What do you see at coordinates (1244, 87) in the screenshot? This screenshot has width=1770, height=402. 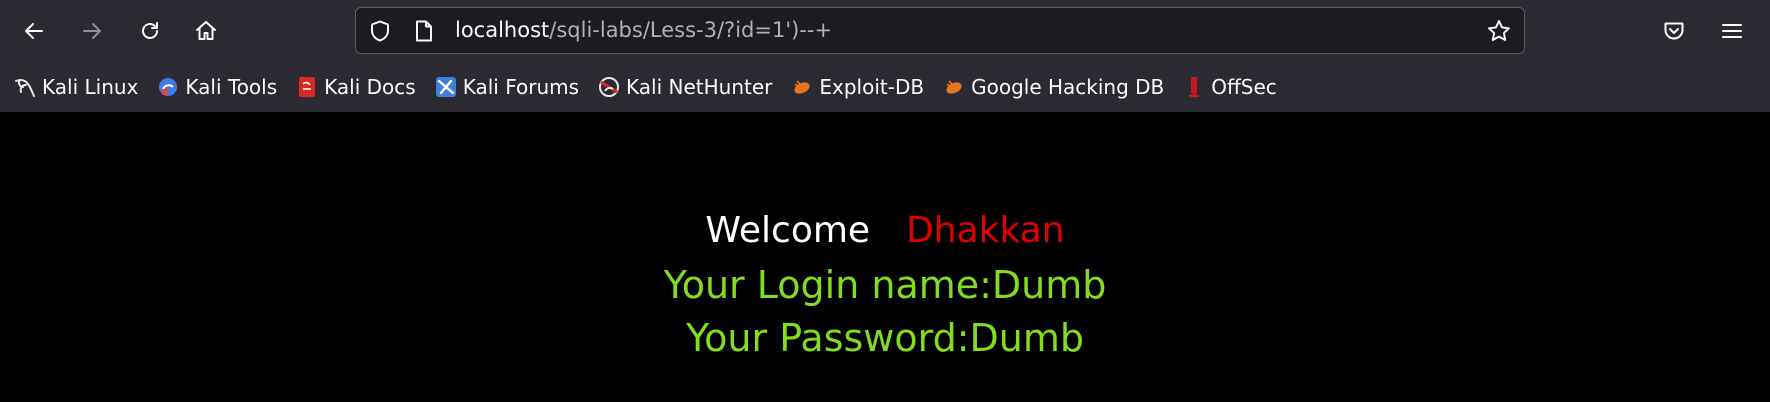 I see `bookmark-label: OffSec` at bounding box center [1244, 87].